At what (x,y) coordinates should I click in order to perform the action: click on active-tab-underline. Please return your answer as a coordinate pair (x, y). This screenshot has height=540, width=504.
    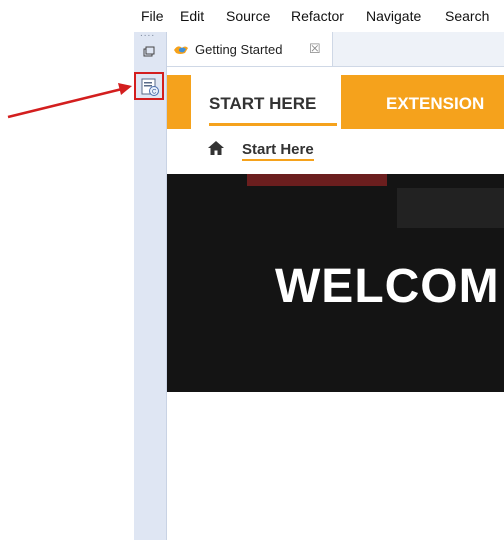
    Looking at the image, I should click on (273, 124).